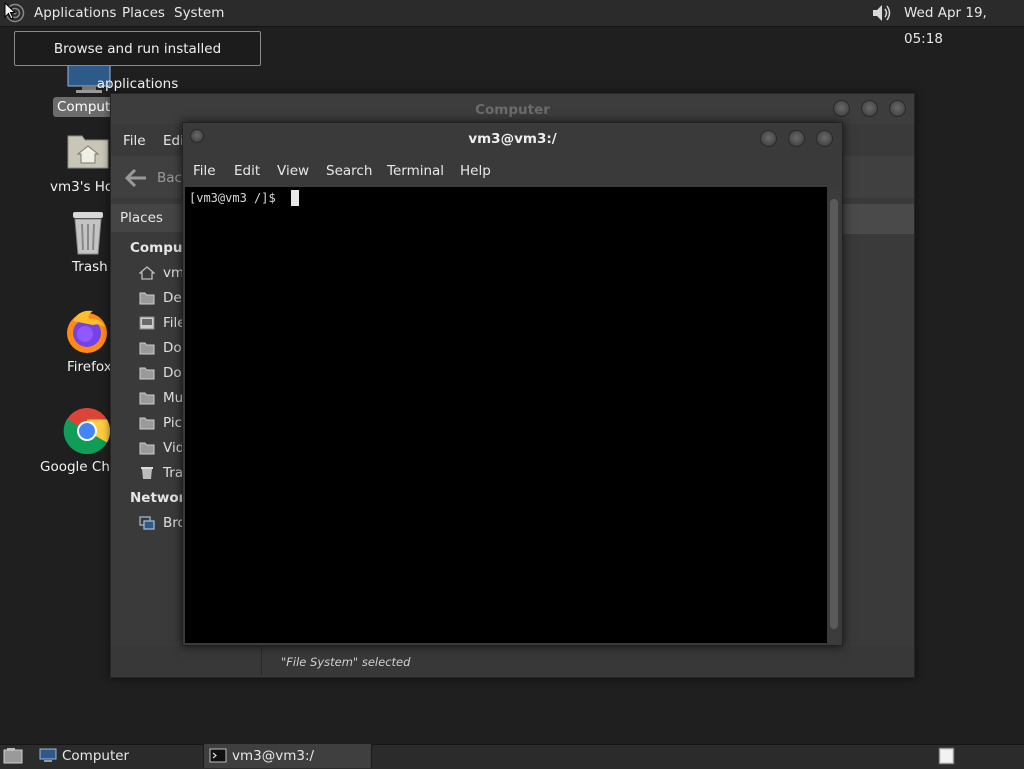  Describe the element at coordinates (147, 323) in the screenshot. I see `drive-icon` at that location.